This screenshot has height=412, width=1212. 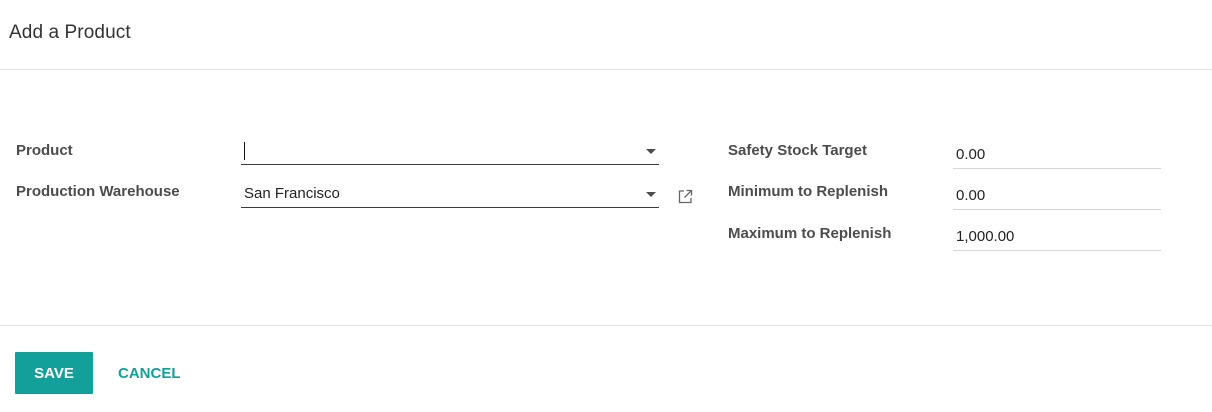 I want to click on text-cursor, so click(x=244, y=151).